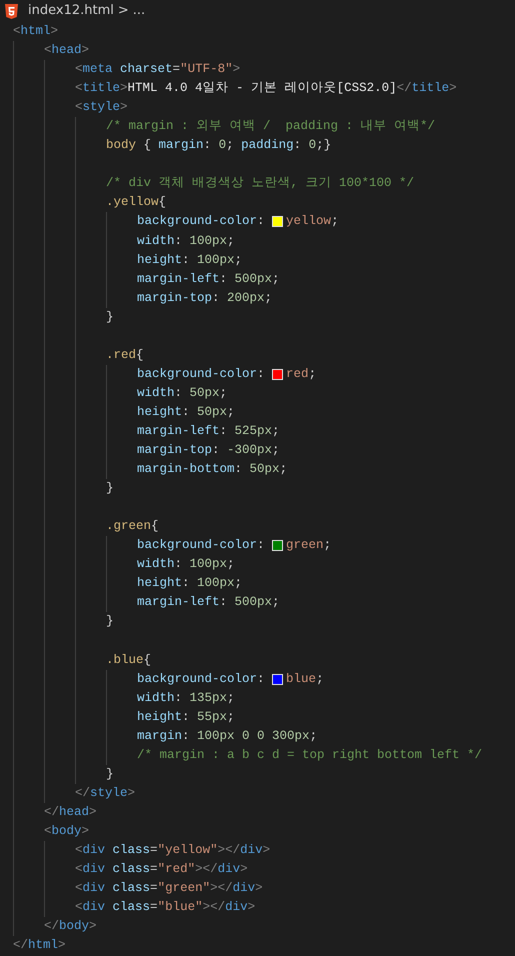 This screenshot has height=956, width=515. I want to click on code-line: /* margin : 외부 여백 / padding : 내부 여백*/, so click(271, 127).